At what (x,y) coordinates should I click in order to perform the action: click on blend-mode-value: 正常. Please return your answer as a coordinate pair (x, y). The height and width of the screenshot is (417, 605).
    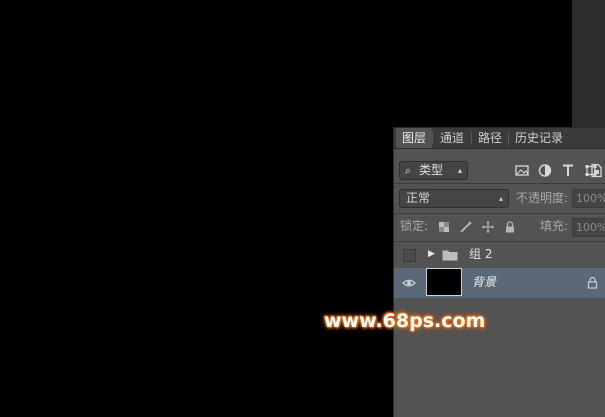
    Looking at the image, I should click on (418, 198).